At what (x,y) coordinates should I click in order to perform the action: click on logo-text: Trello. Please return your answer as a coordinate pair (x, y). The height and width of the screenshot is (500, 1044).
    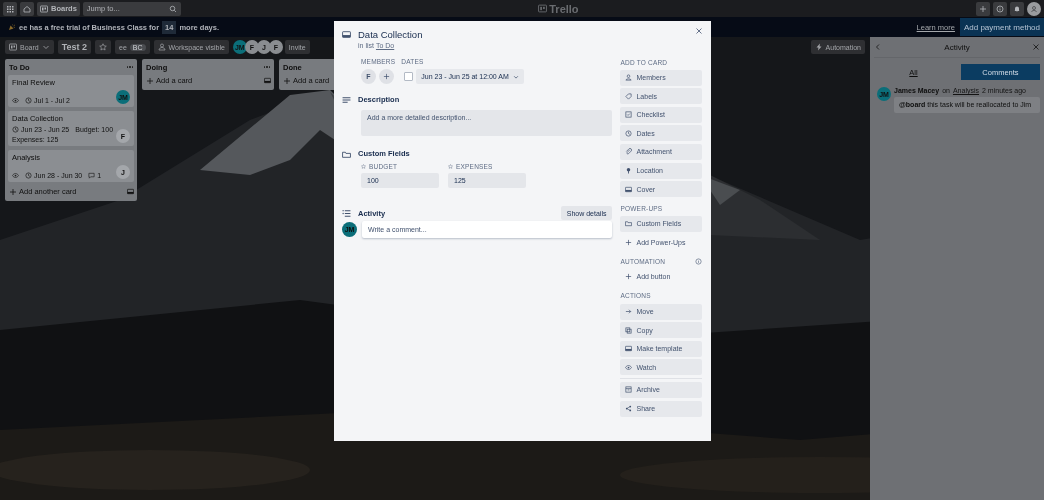
    Looking at the image, I should click on (564, 8).